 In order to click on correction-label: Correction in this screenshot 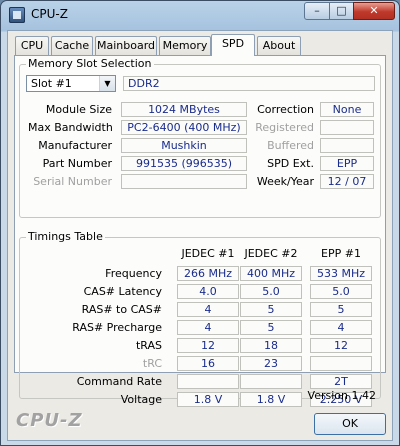, I will do `click(285, 109)`.